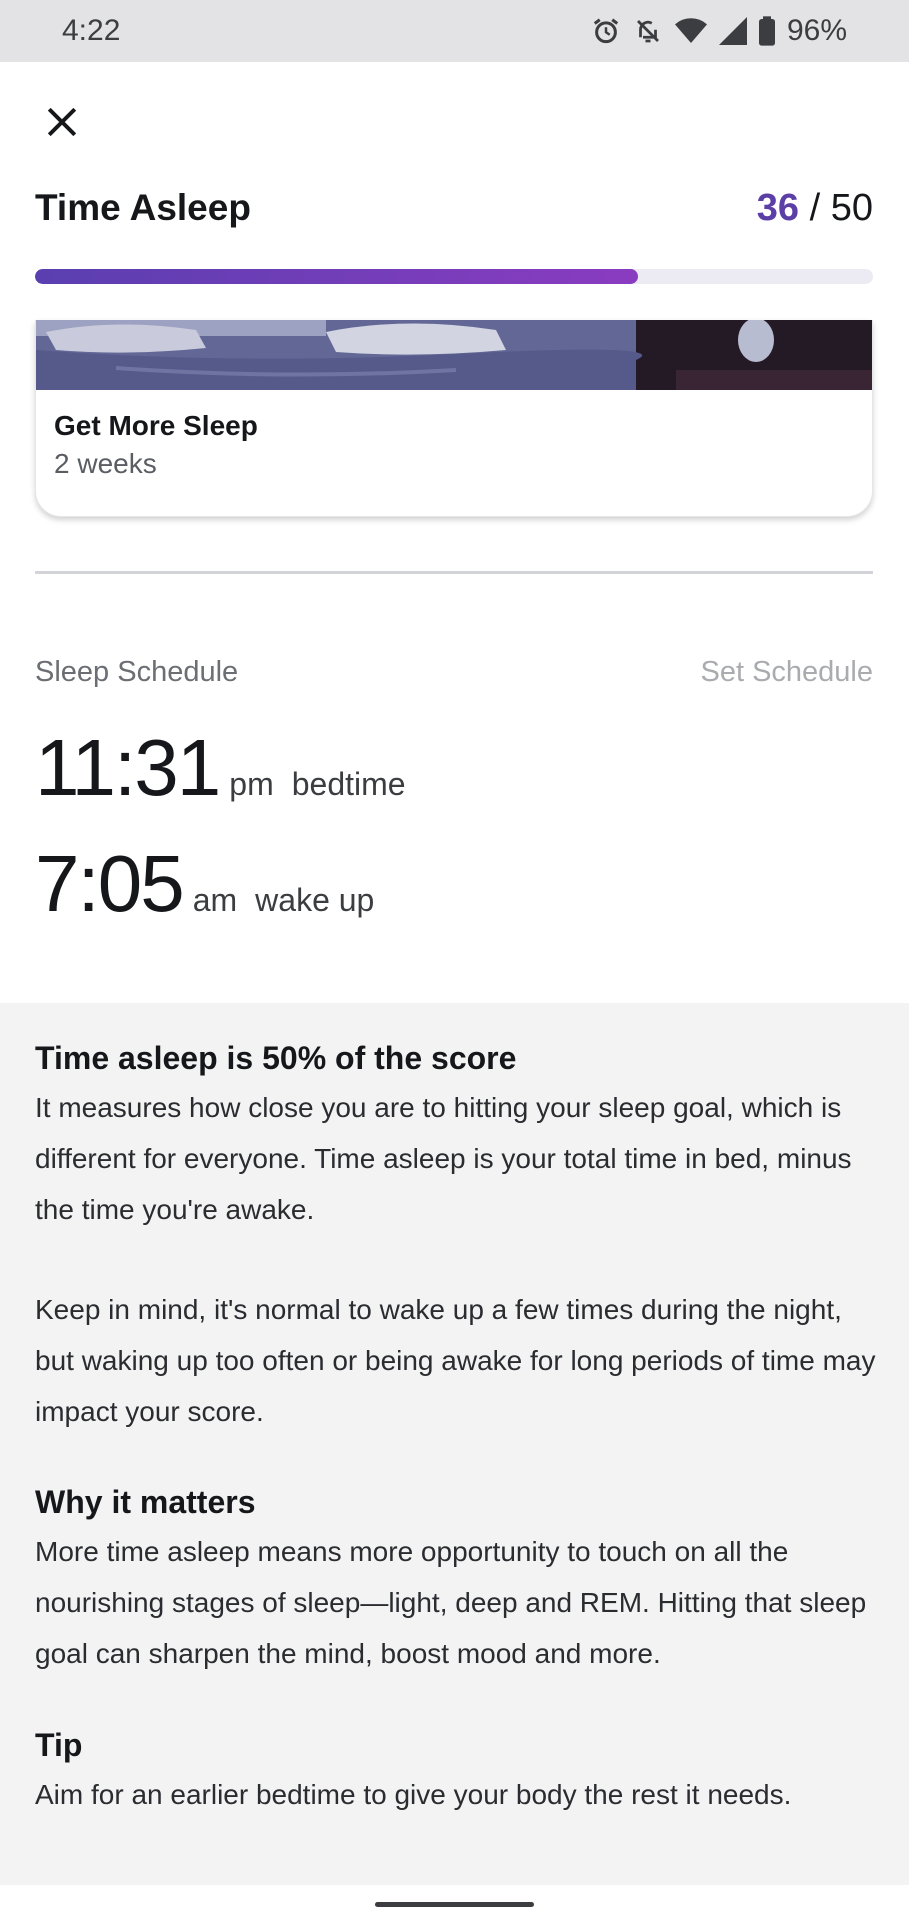 The height and width of the screenshot is (1920, 909). Describe the element at coordinates (778, 208) in the screenshot. I see `score-value: 36` at that location.